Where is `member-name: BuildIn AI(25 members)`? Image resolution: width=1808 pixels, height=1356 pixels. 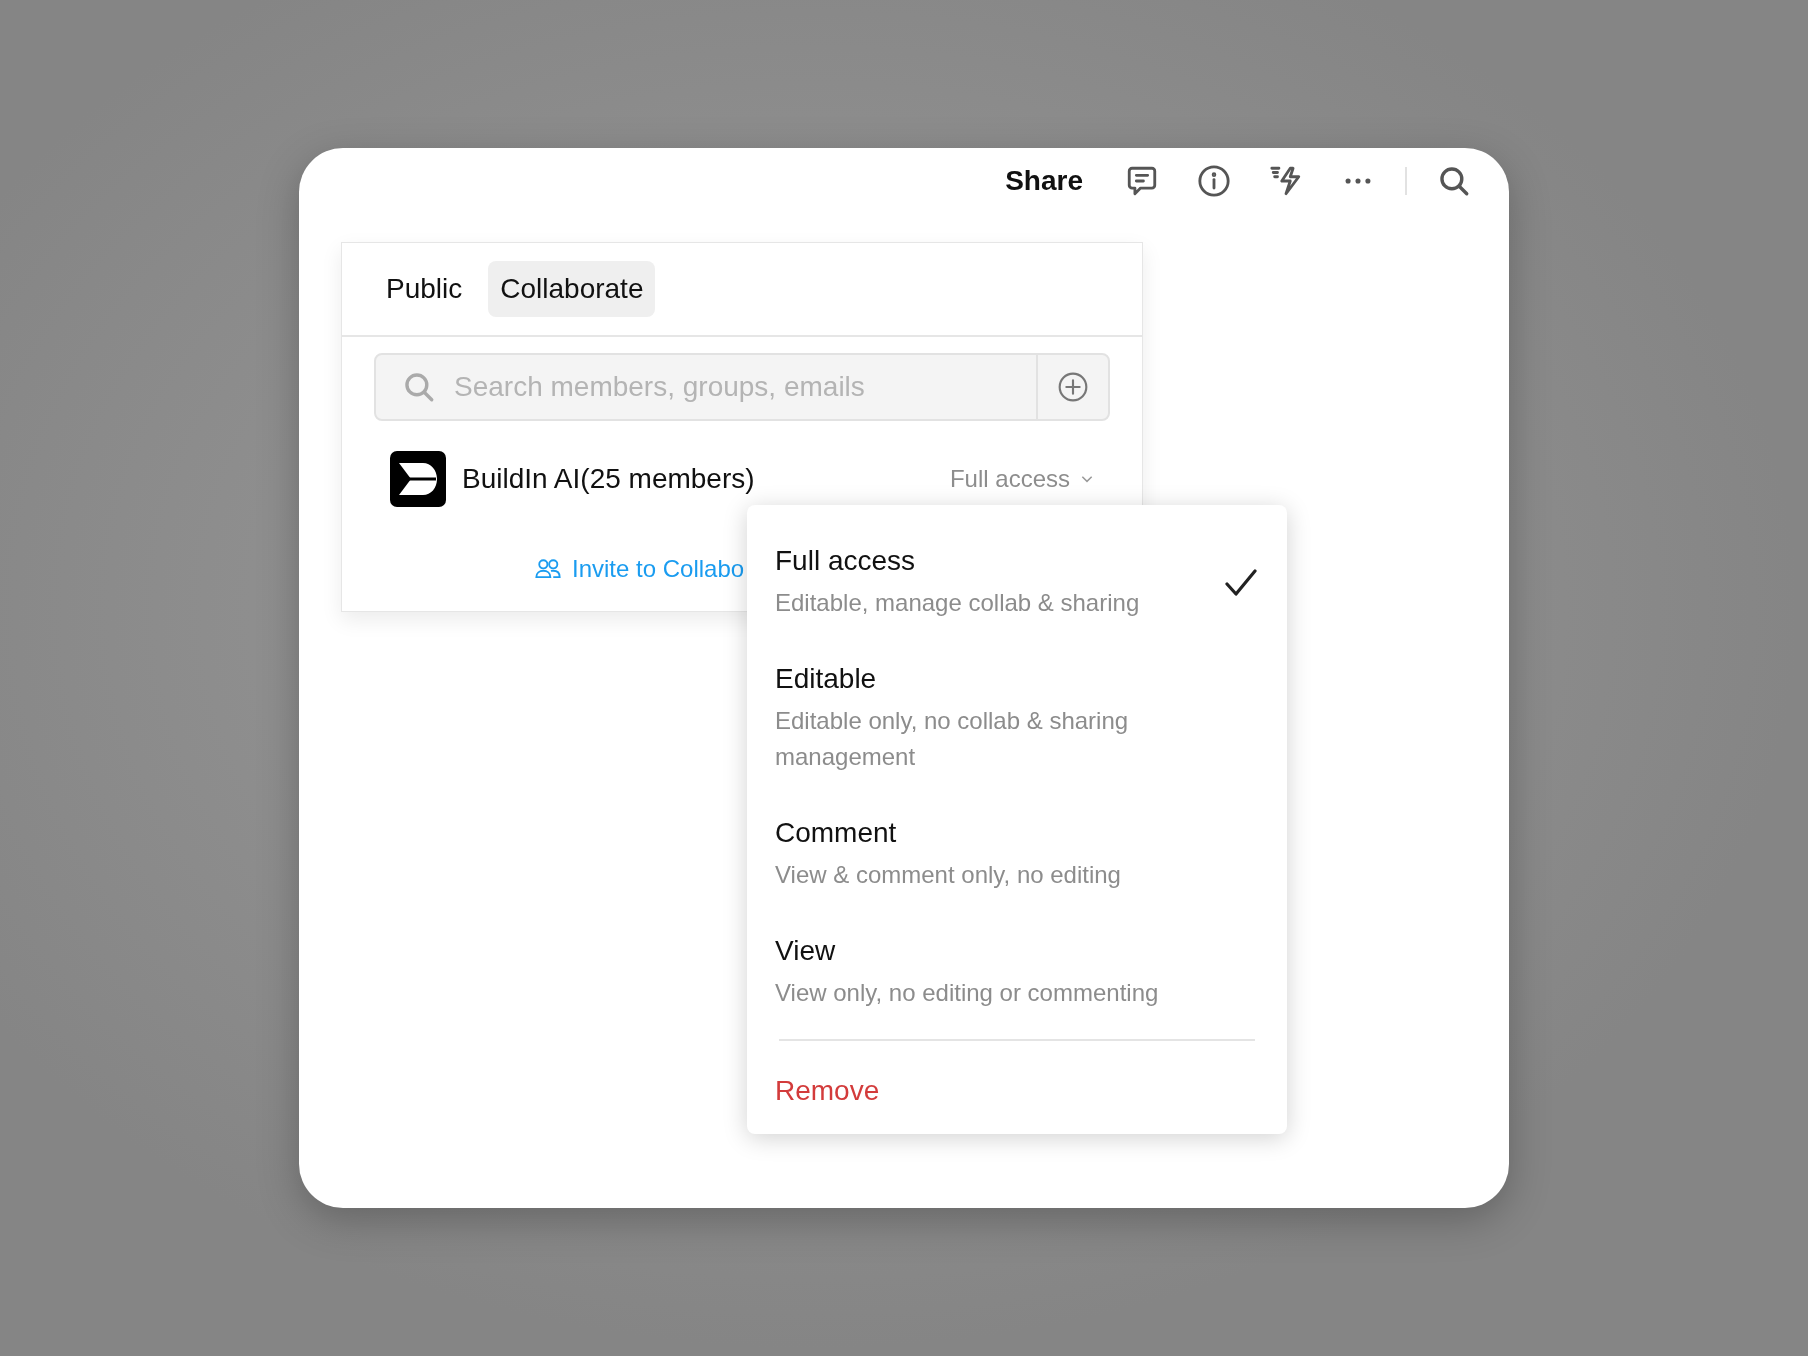
member-name: BuildIn AI(25 members) is located at coordinates (608, 479).